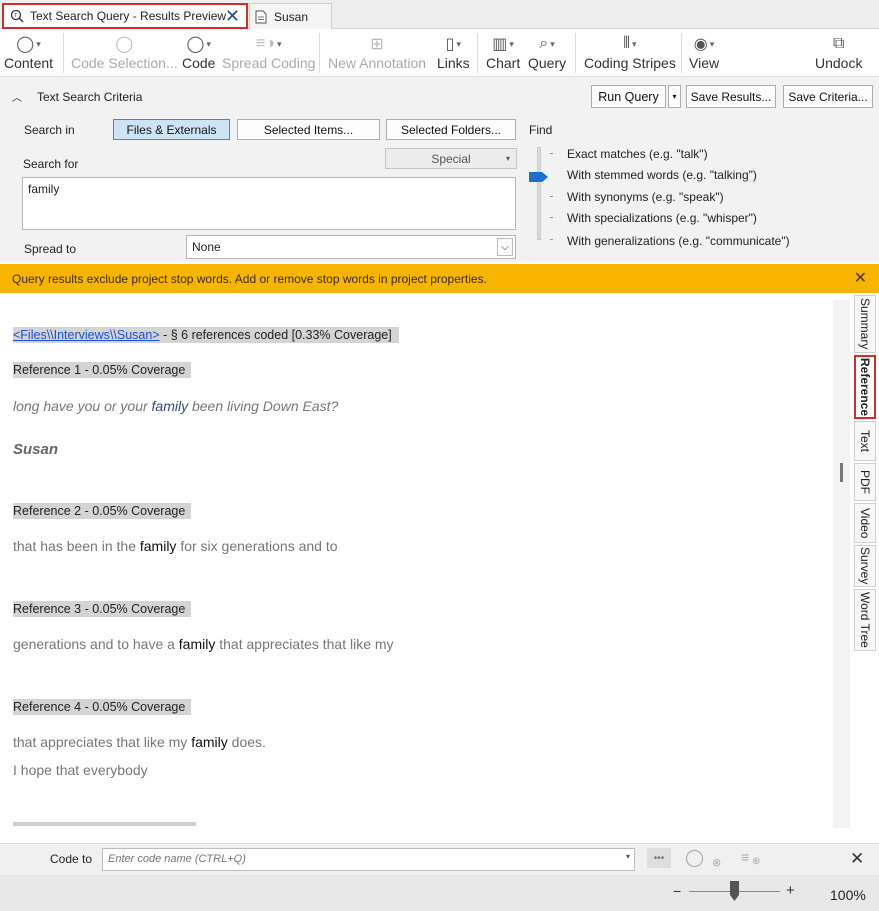  What do you see at coordinates (841, 564) in the screenshot?
I see `results-scrollbar` at bounding box center [841, 564].